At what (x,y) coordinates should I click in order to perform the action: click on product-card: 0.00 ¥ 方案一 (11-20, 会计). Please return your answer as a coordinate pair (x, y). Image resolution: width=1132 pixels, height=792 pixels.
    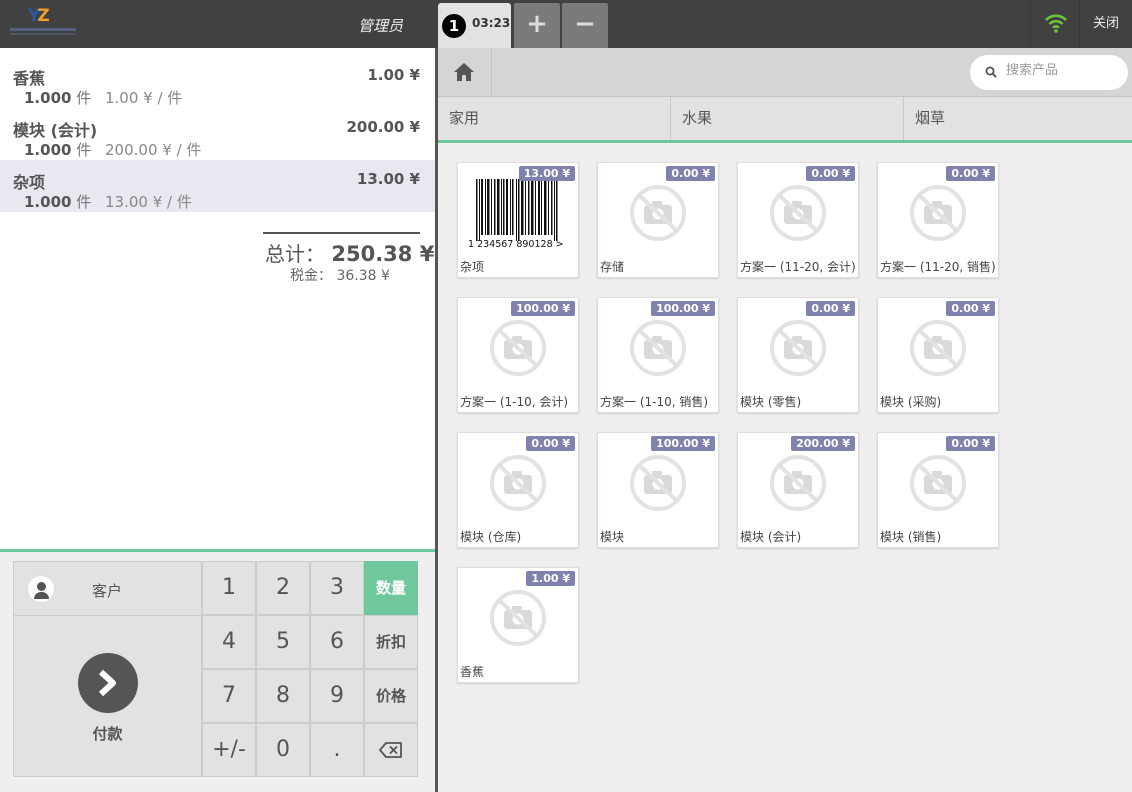
    Looking at the image, I should click on (798, 220).